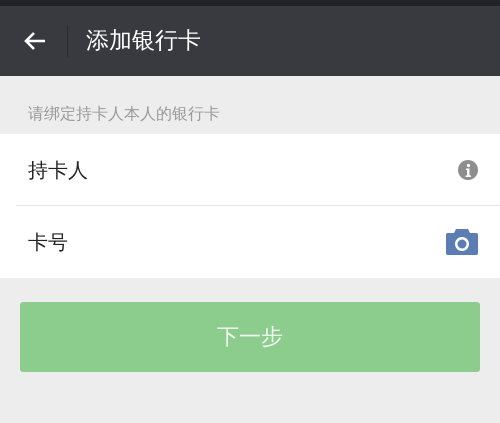  What do you see at coordinates (58, 170) in the screenshot?
I see `field-label: 持卡人` at bounding box center [58, 170].